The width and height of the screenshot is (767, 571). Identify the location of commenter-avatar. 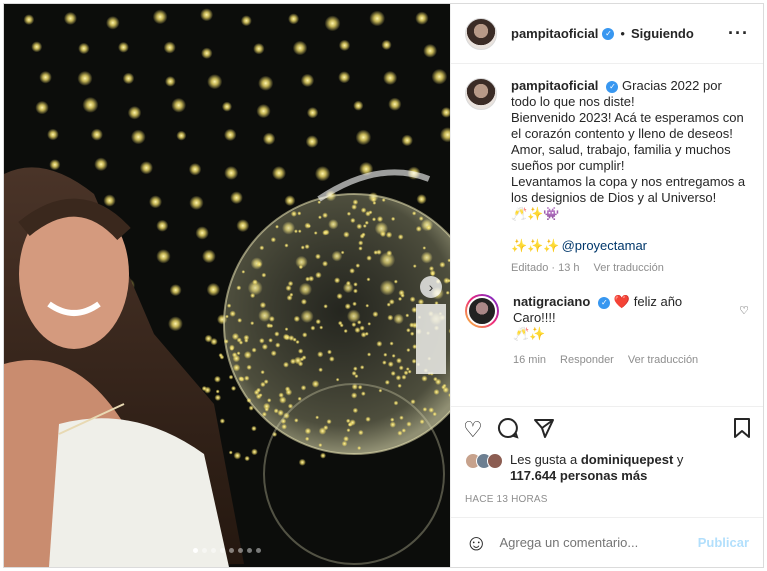
(482, 311).